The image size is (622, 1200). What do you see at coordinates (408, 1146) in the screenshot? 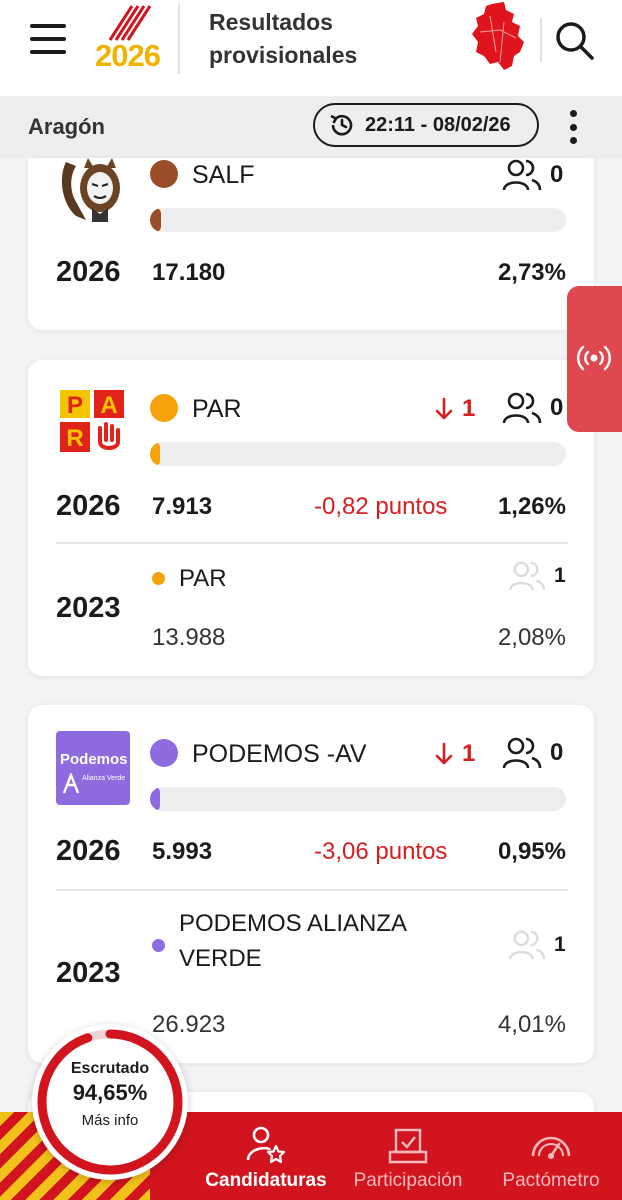
I see `ballot-box-icon` at bounding box center [408, 1146].